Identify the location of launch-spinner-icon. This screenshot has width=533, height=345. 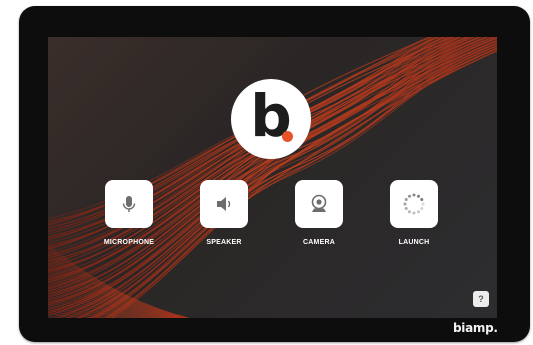
(414, 204).